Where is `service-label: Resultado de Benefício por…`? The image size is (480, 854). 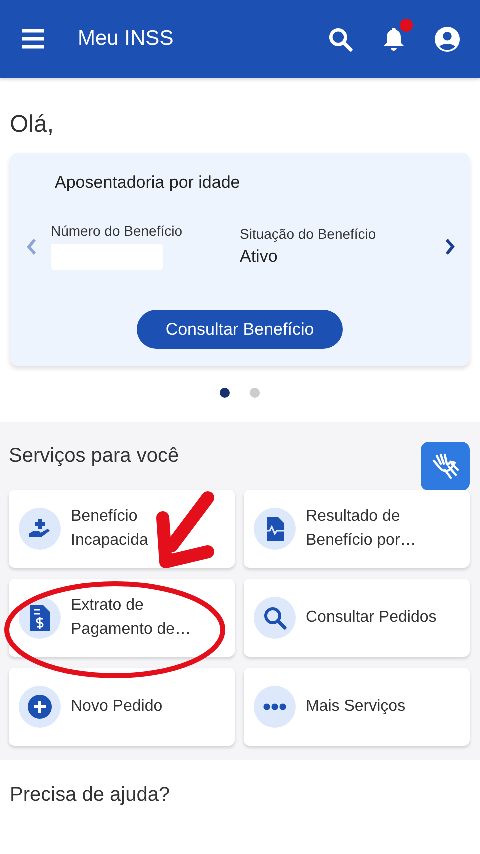
service-label: Resultado de Benefício por… is located at coordinates (361, 529).